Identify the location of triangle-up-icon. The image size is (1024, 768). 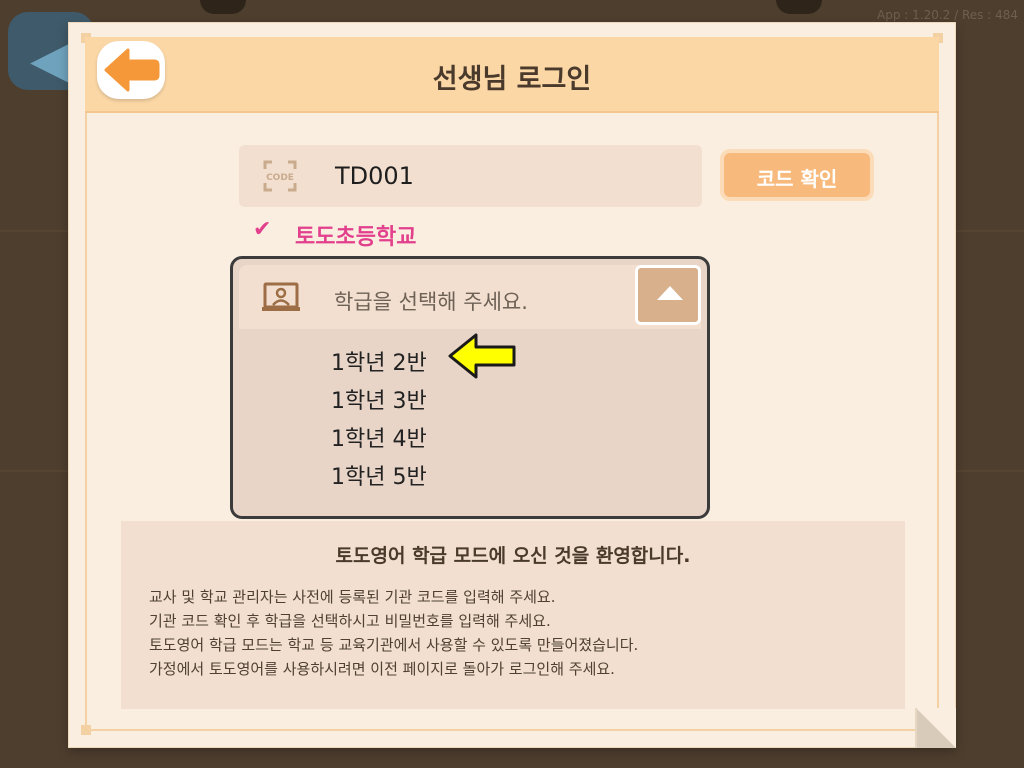
(670, 293).